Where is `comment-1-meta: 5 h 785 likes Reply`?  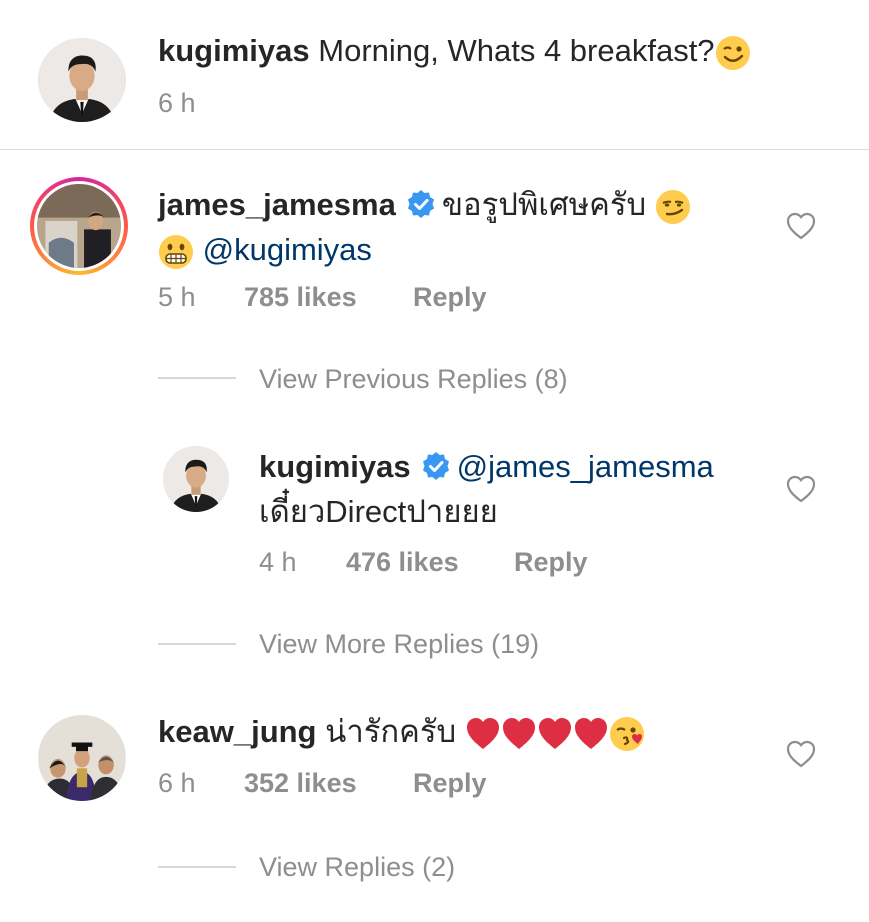 comment-1-meta: 5 h 785 likes Reply is located at coordinates (322, 297).